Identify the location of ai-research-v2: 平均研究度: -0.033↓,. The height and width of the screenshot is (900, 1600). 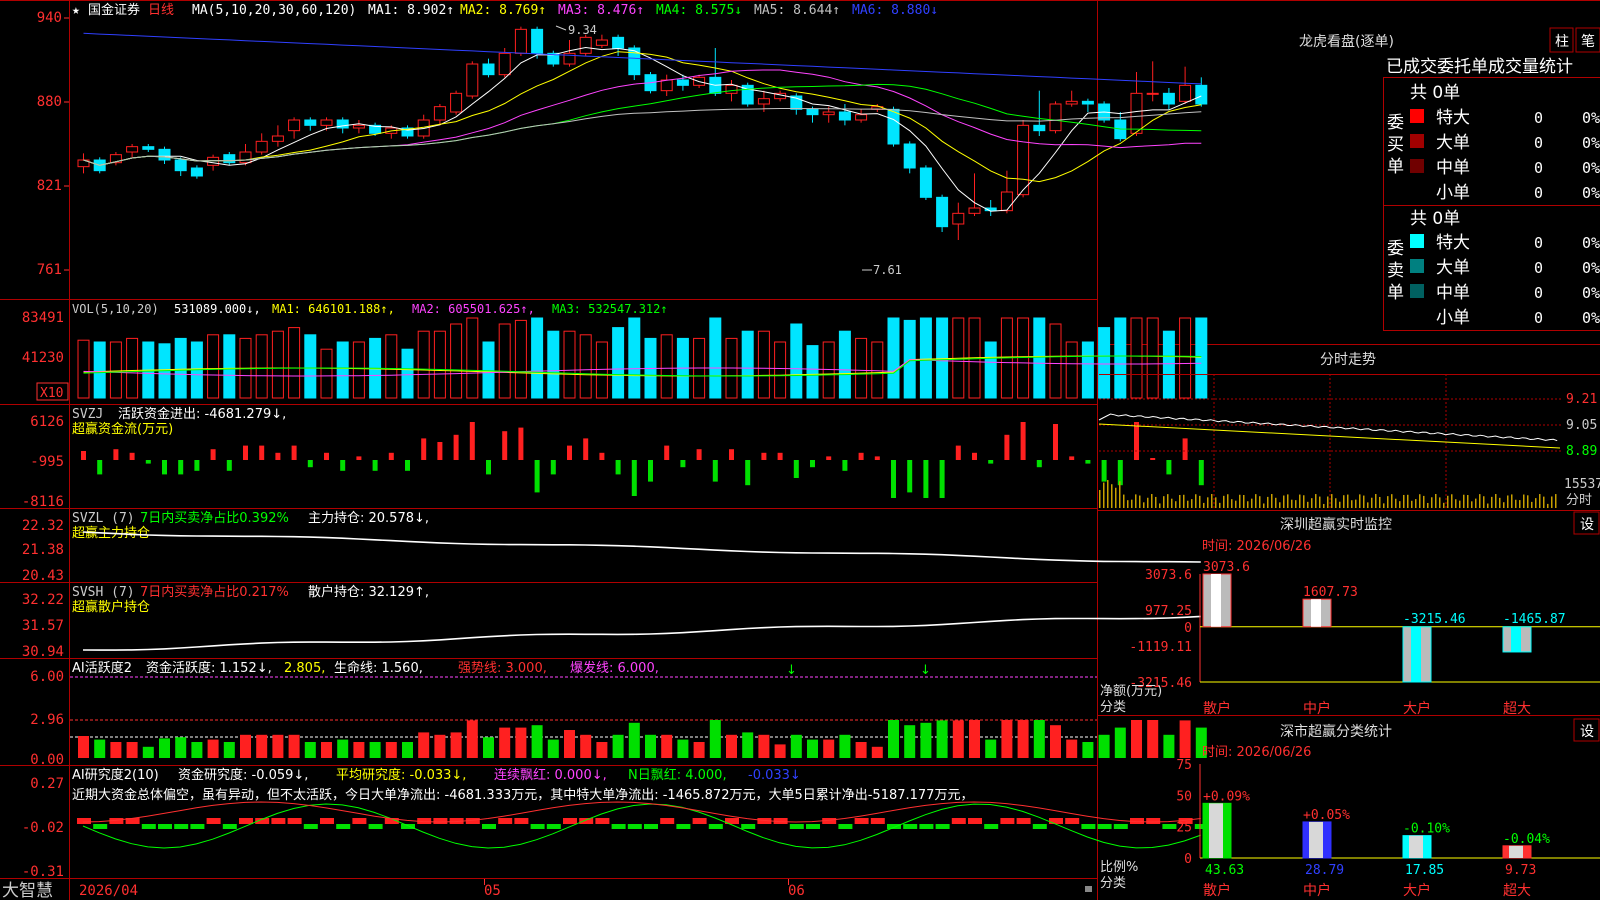
(401, 775).